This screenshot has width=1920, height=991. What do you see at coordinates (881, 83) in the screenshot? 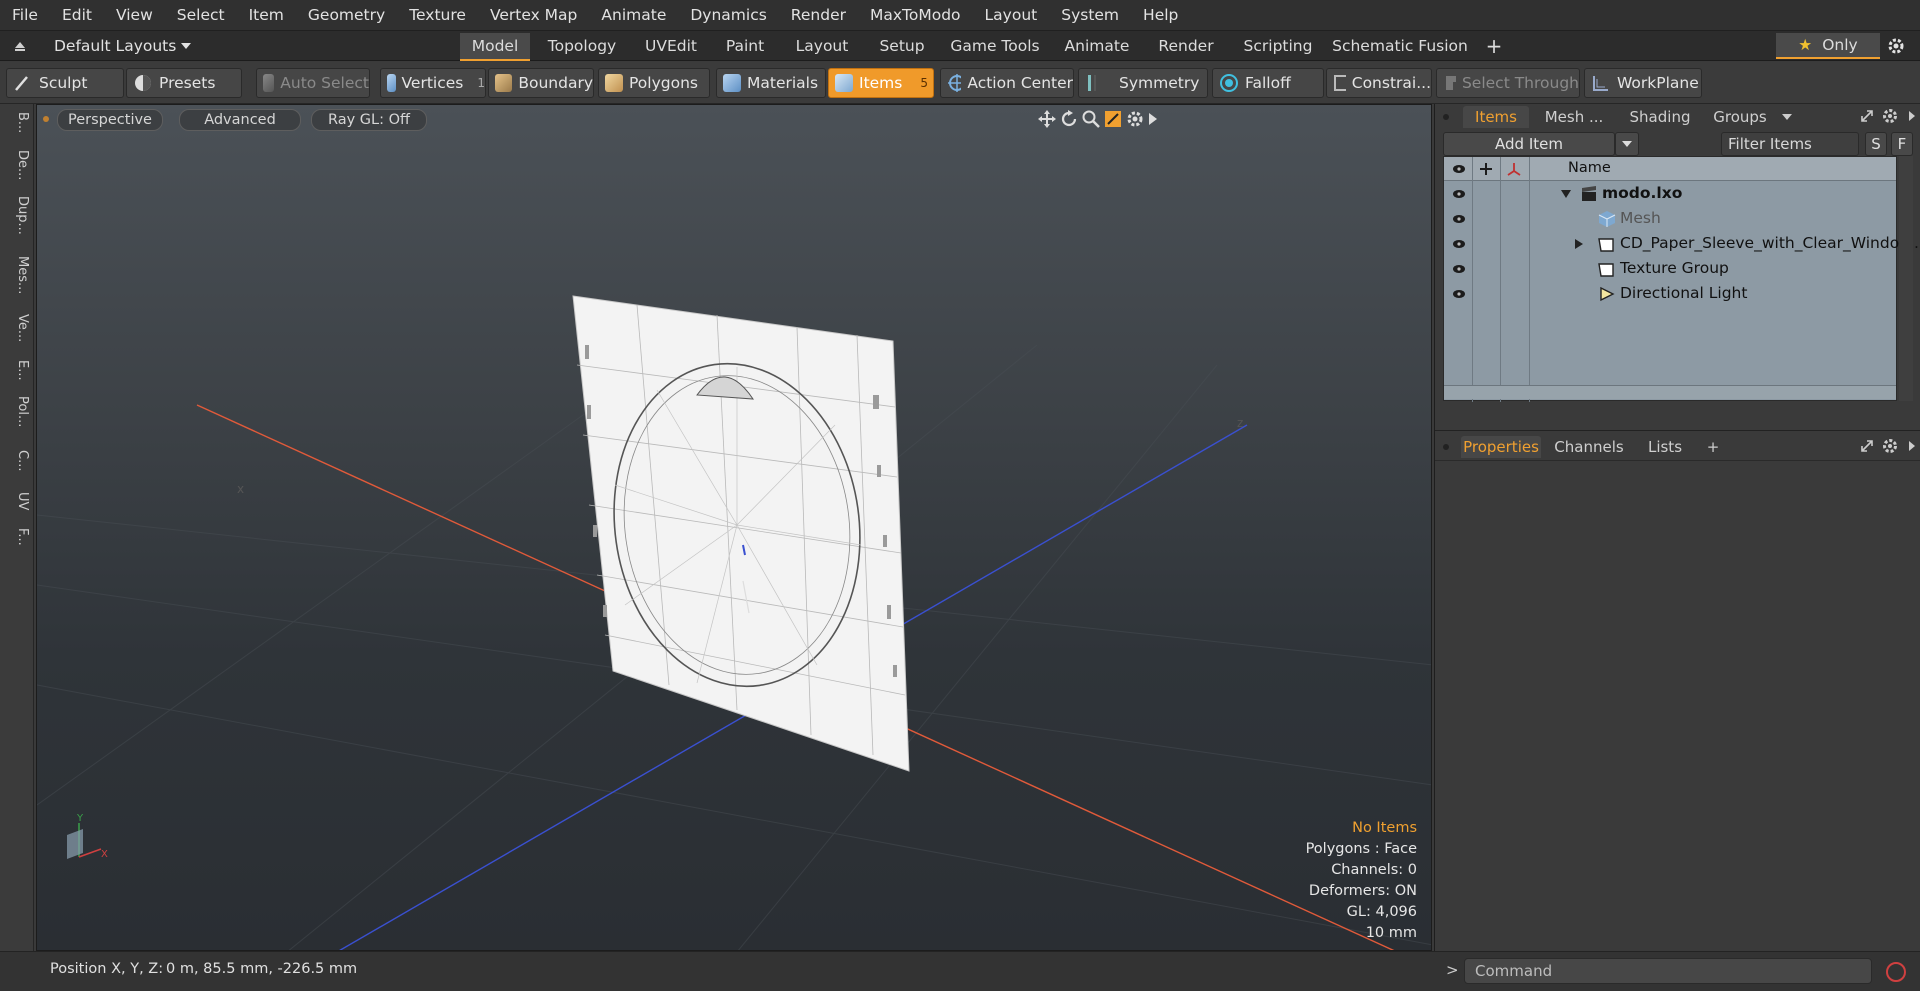
I see `items-button: Items 5` at bounding box center [881, 83].